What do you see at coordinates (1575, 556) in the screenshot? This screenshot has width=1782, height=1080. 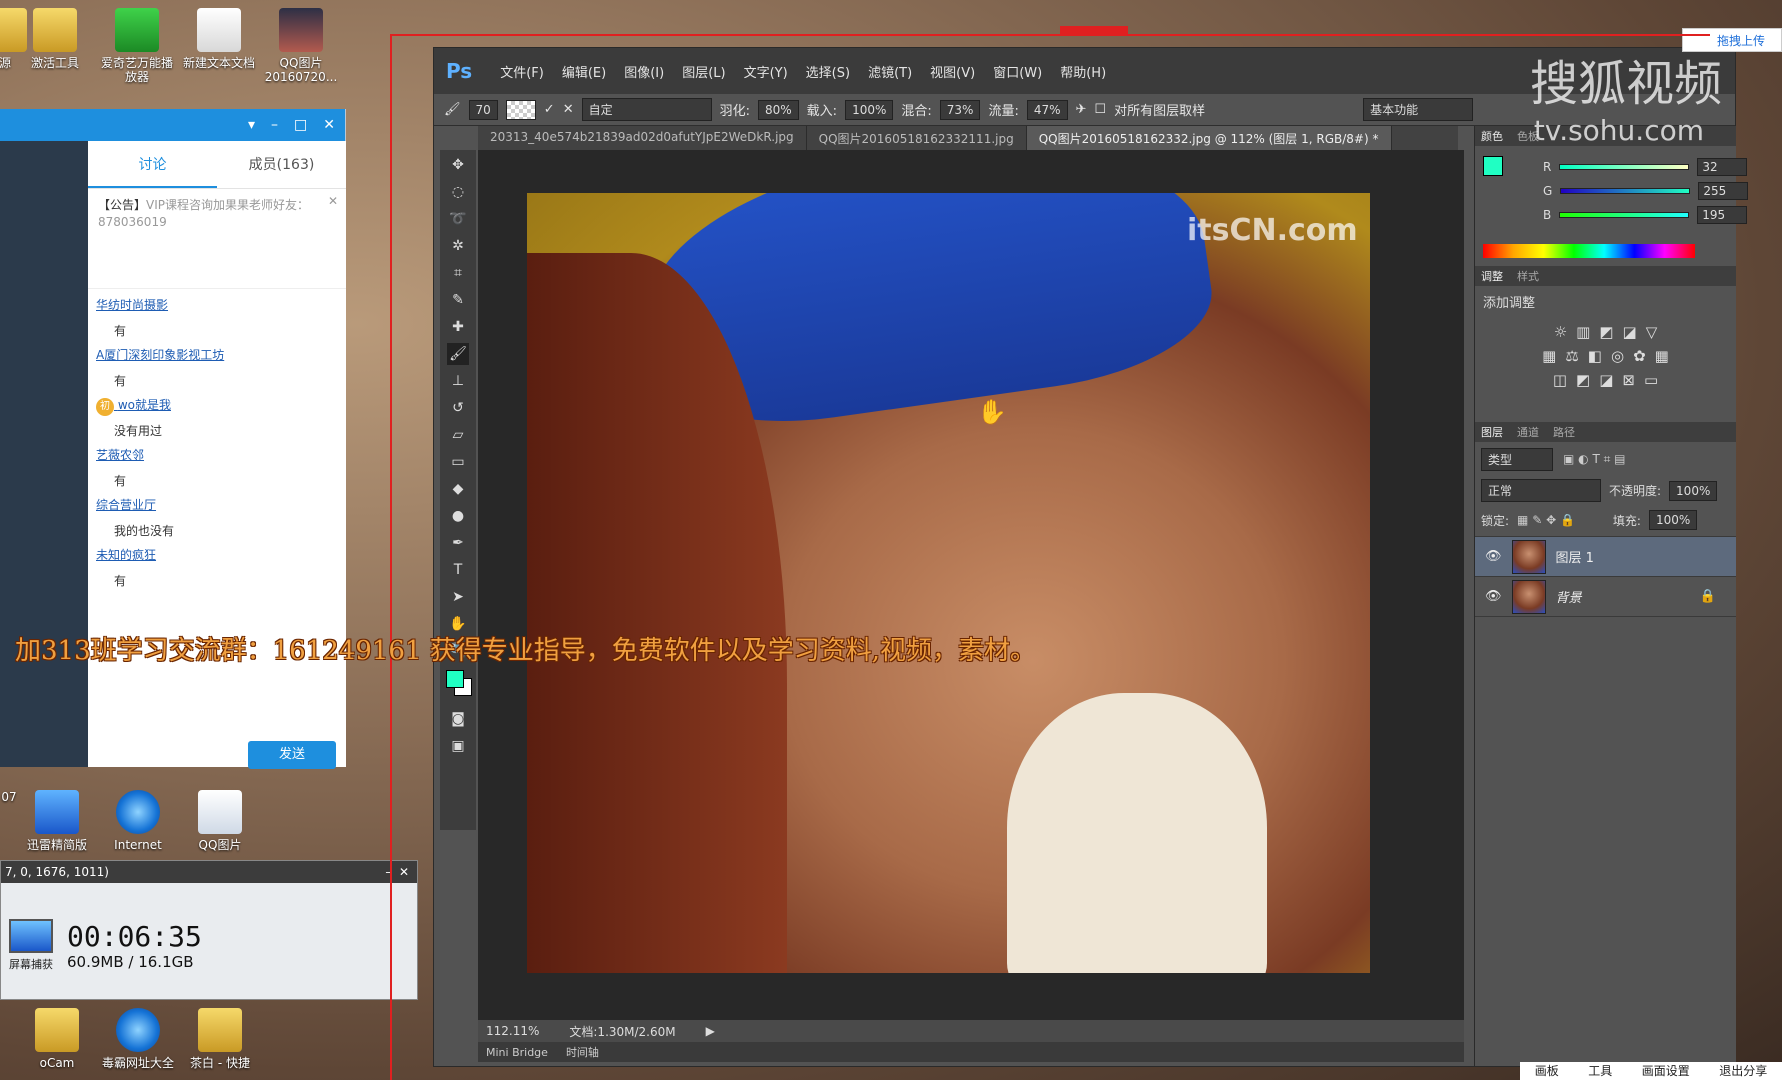 I see `layer-name: 图层 1` at bounding box center [1575, 556].